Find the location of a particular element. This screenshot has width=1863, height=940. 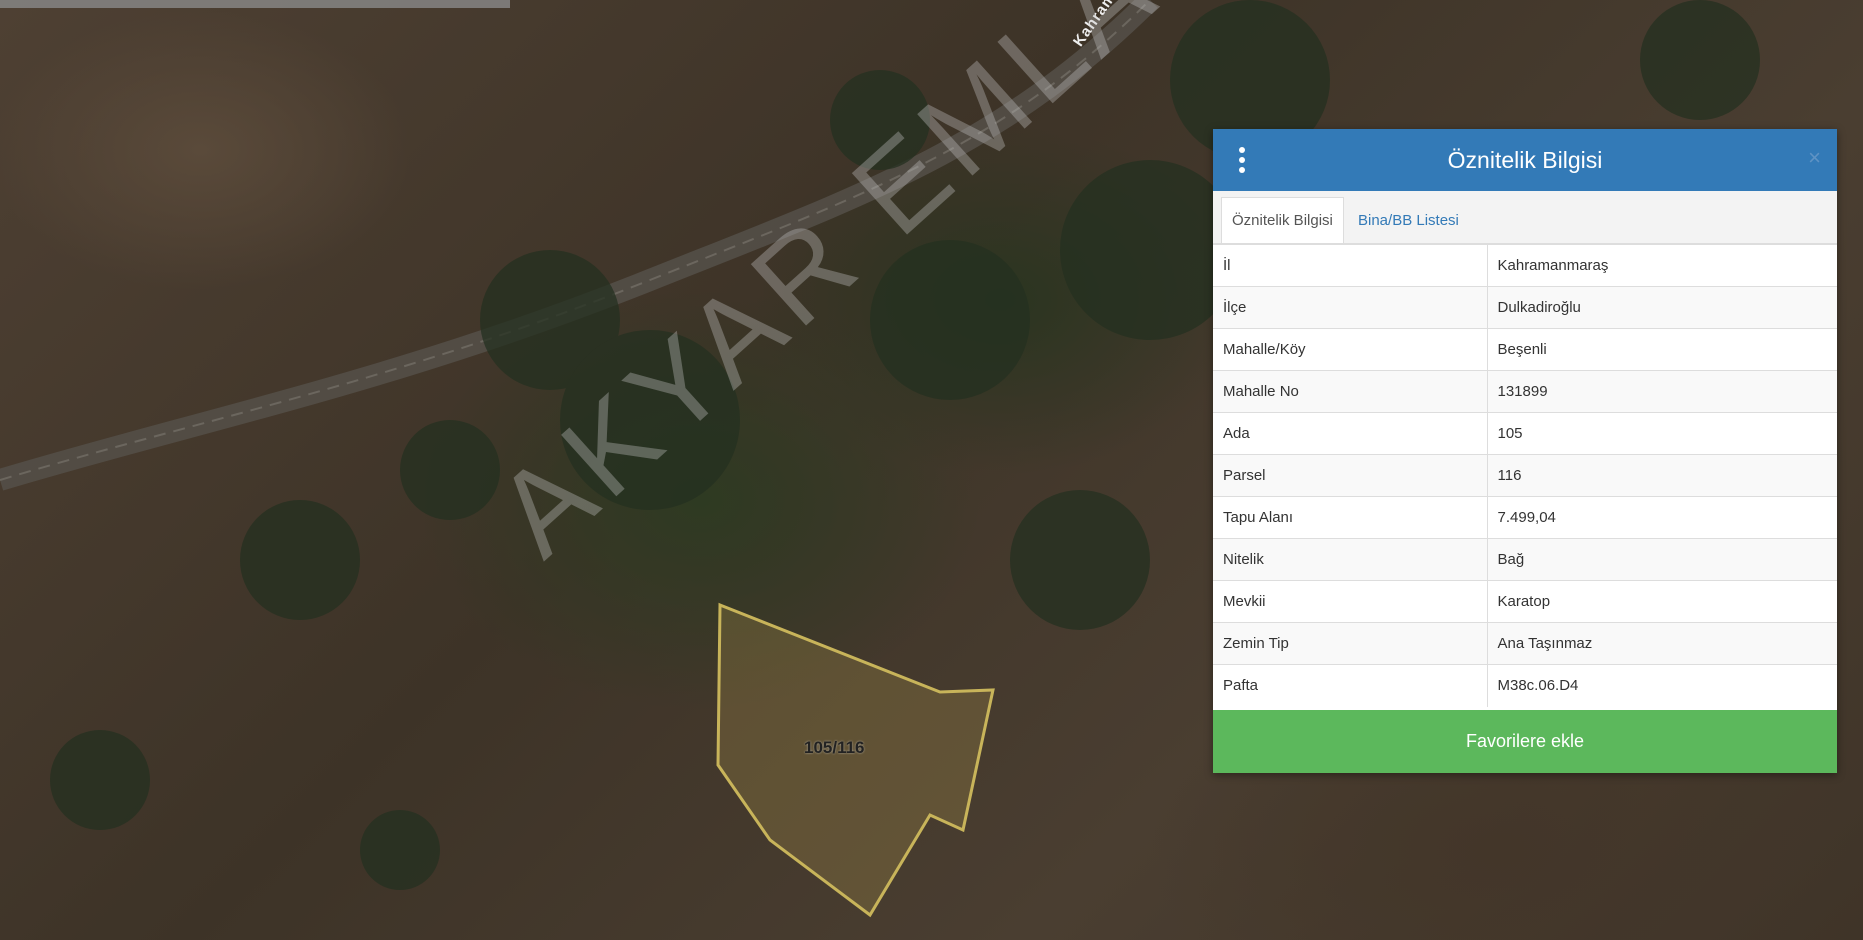

toolbar-strip is located at coordinates (255, 4).